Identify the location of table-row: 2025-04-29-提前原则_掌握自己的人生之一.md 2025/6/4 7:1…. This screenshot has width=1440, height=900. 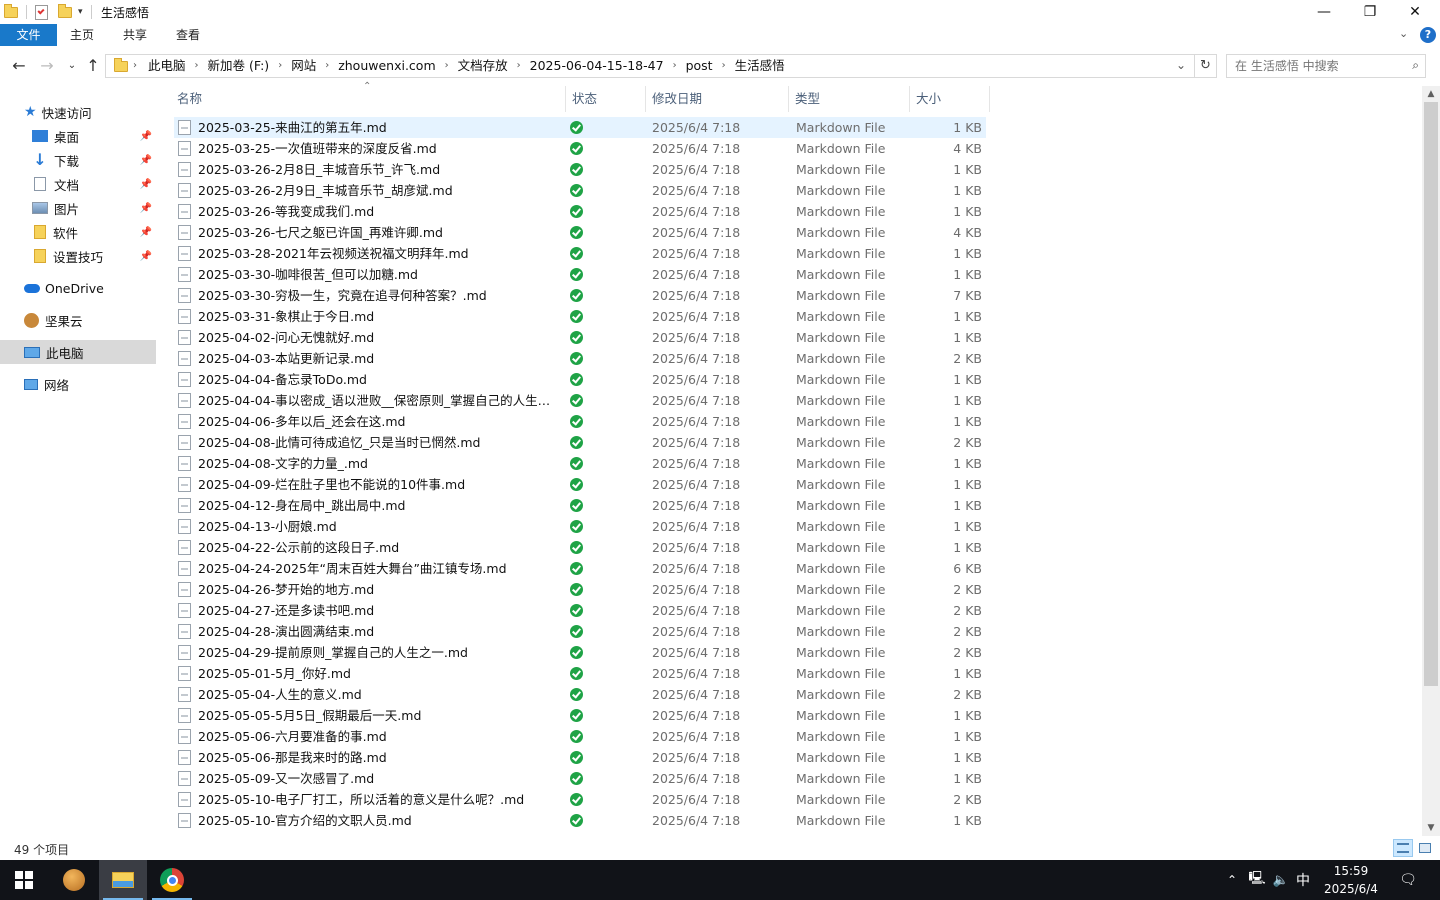
(580, 652).